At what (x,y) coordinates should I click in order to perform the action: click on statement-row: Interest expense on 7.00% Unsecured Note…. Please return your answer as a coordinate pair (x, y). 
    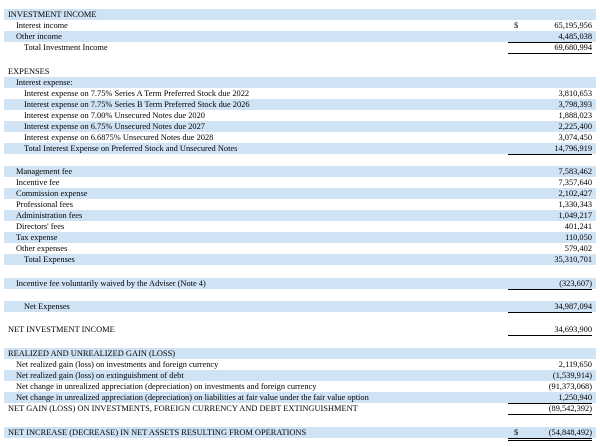
    Looking at the image, I should click on (300, 115).